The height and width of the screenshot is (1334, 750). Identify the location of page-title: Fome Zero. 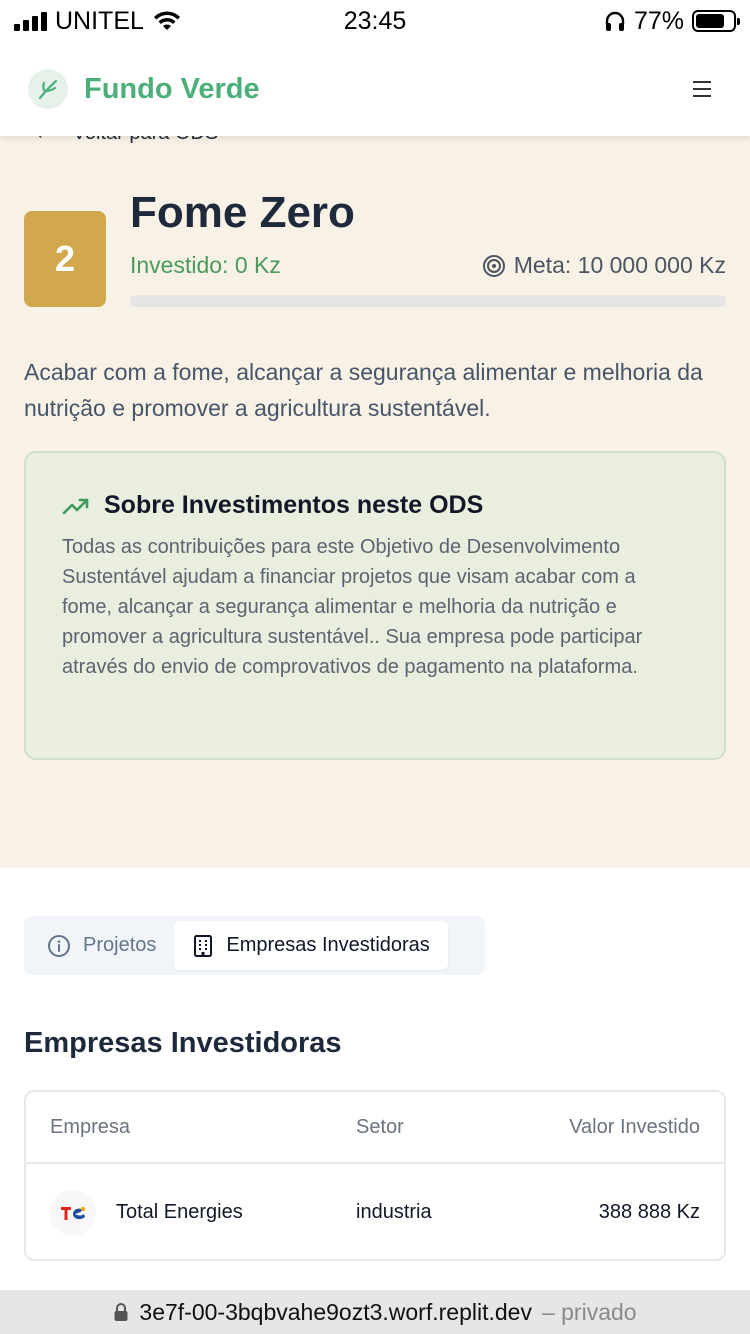
(242, 212).